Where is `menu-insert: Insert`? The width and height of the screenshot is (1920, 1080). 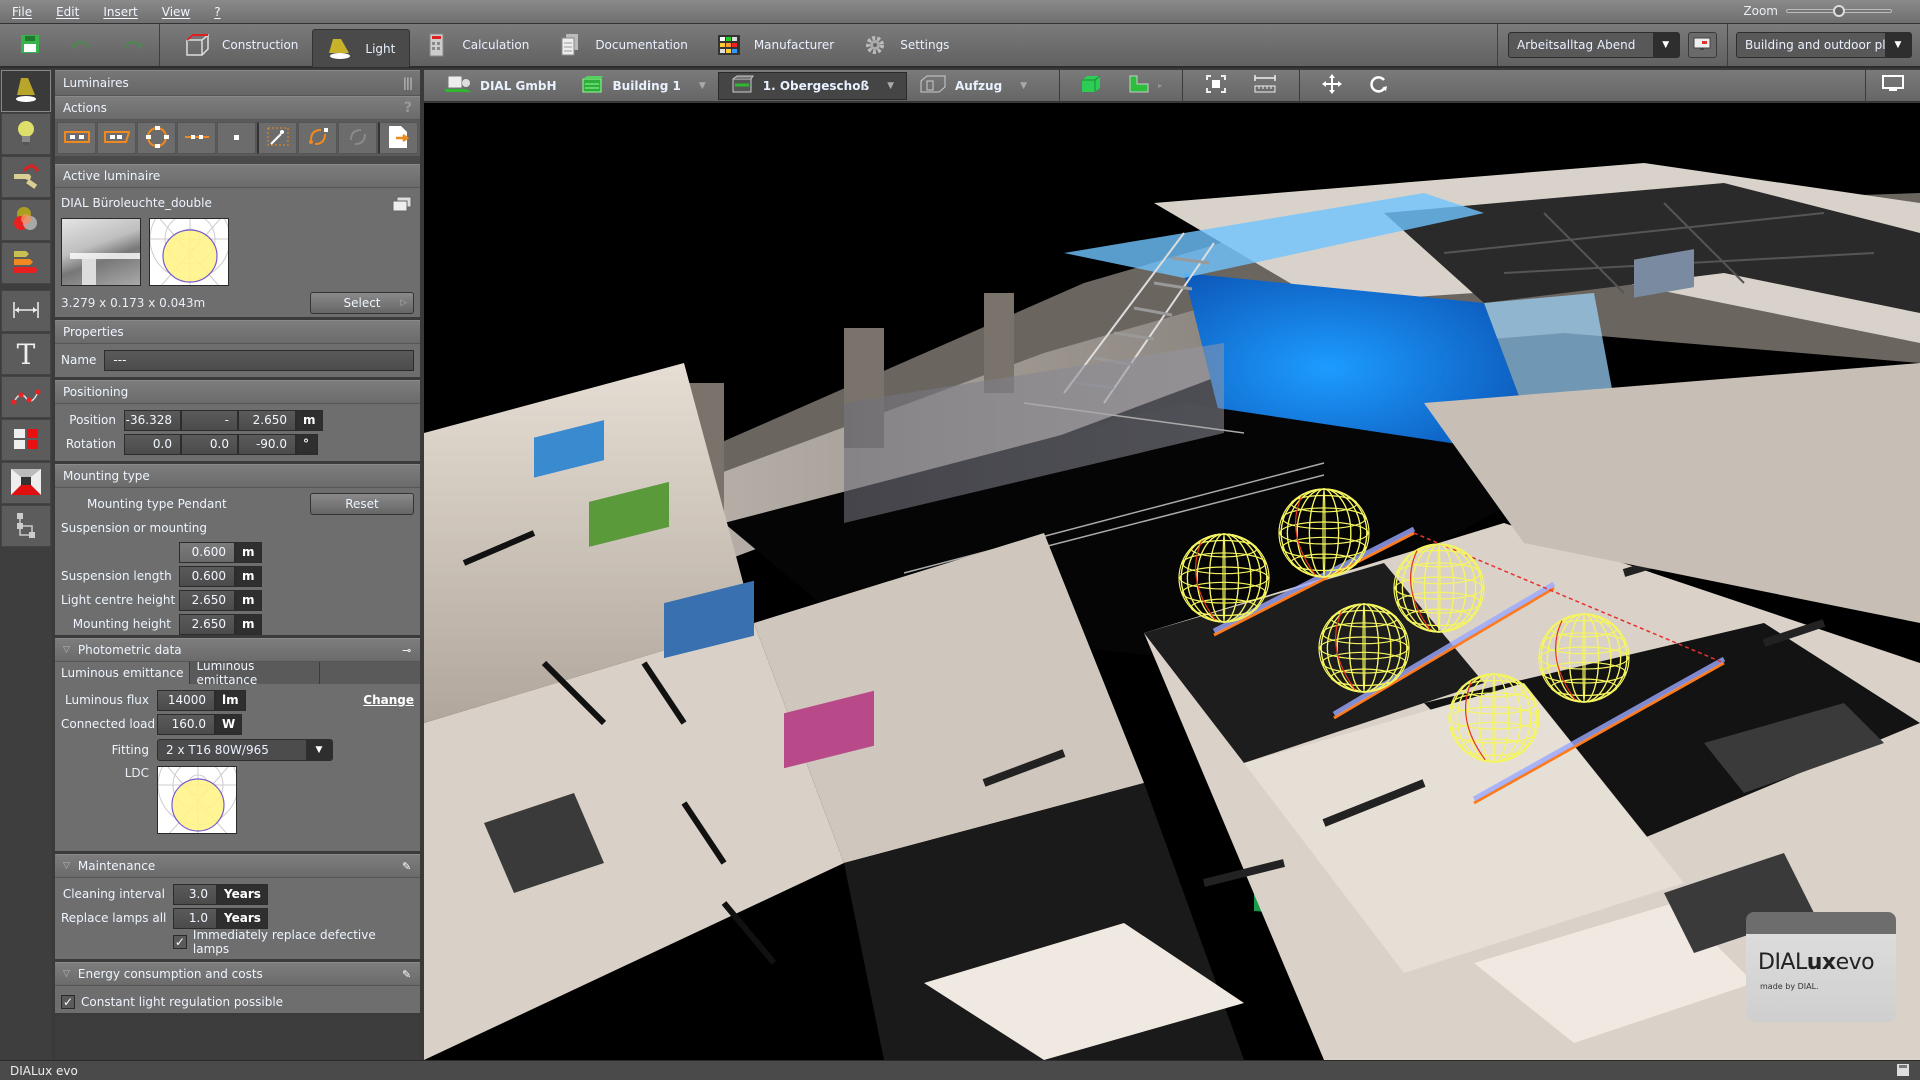 menu-insert: Insert is located at coordinates (120, 12).